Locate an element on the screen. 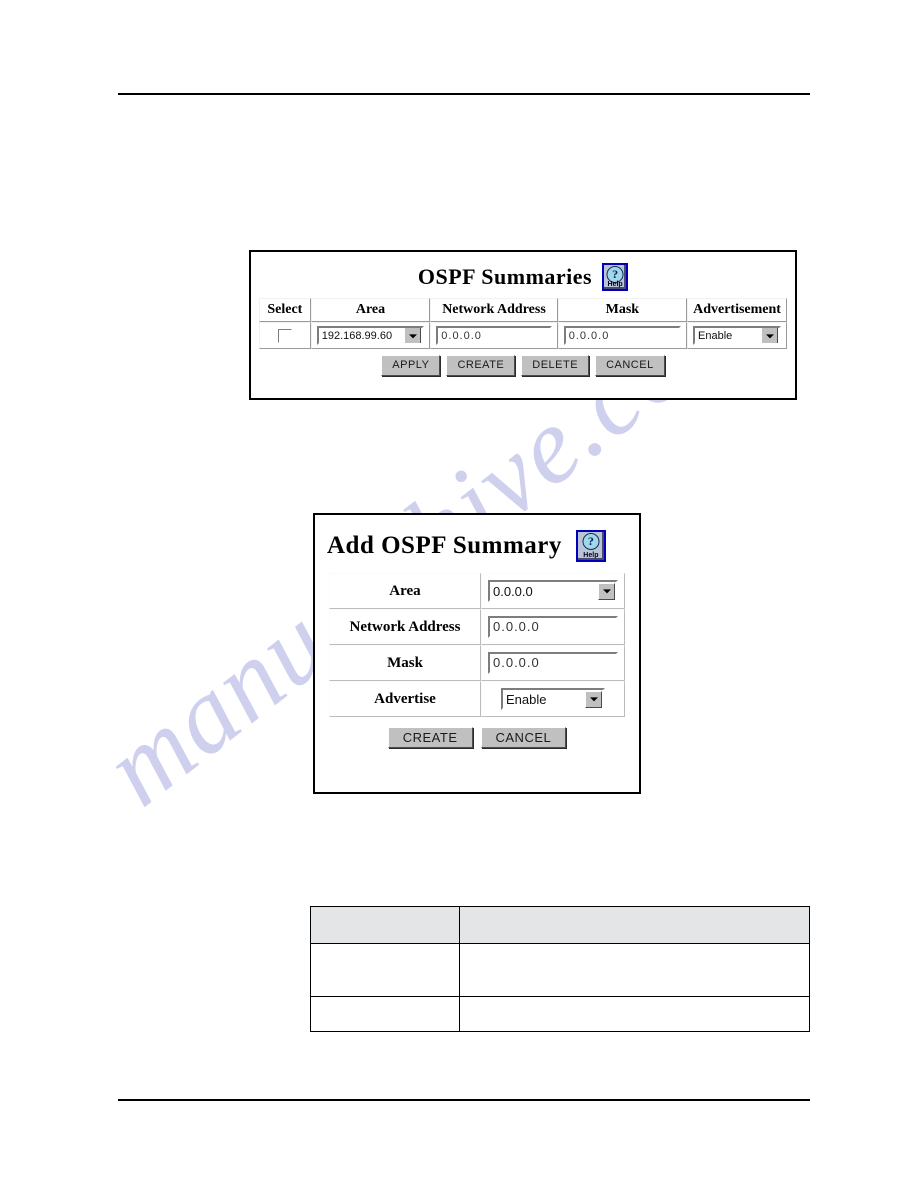 The width and height of the screenshot is (918, 1188). cell-network-address: 0.0.0.0 is located at coordinates (494, 335).